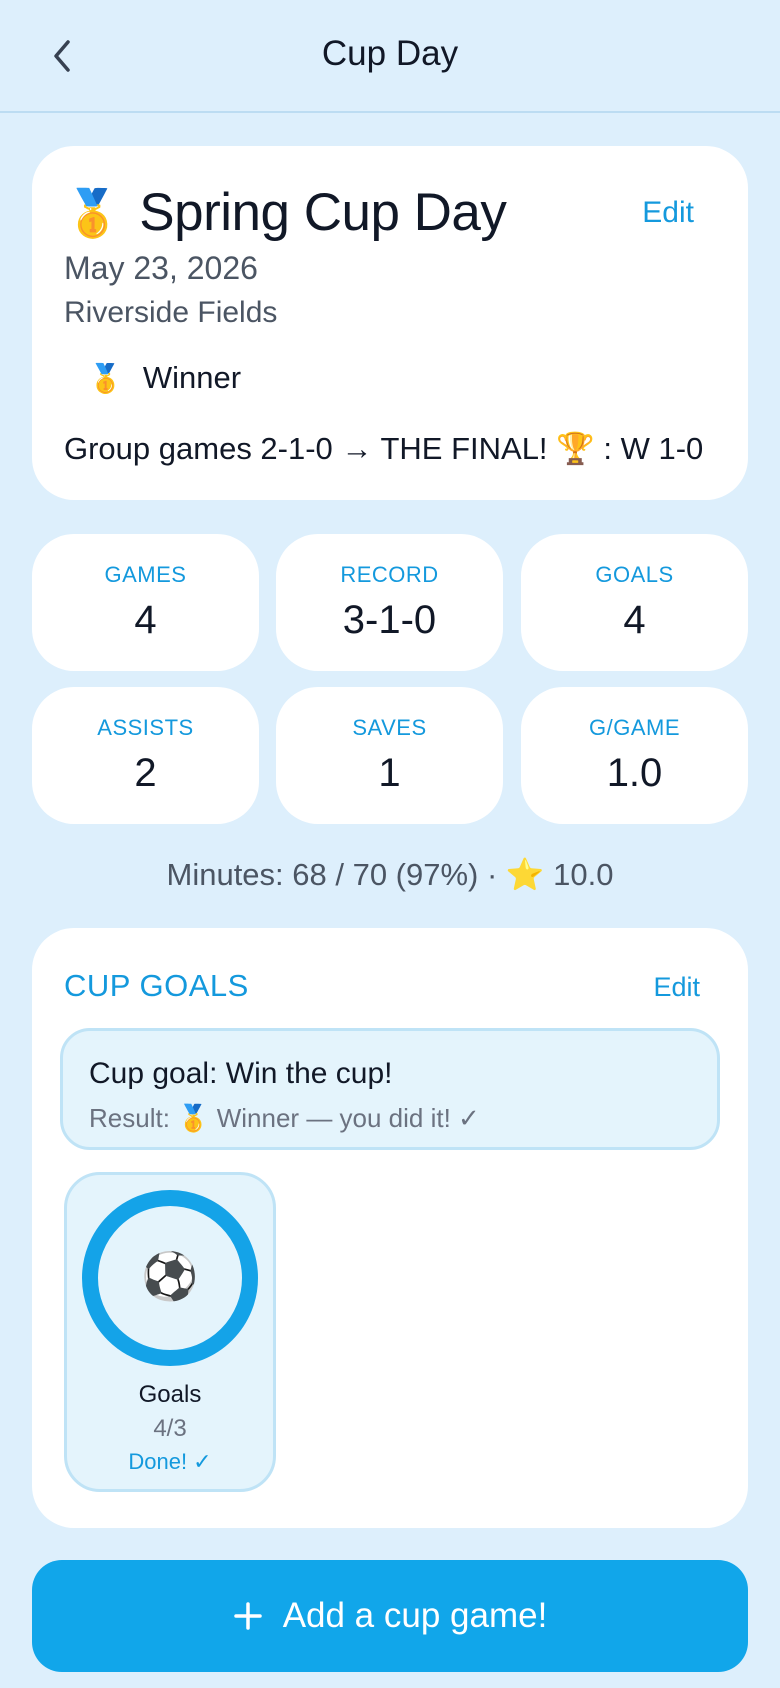 The width and height of the screenshot is (780, 1688). What do you see at coordinates (156, 985) in the screenshot?
I see `cup-goals-heading: CUP GOALS` at bounding box center [156, 985].